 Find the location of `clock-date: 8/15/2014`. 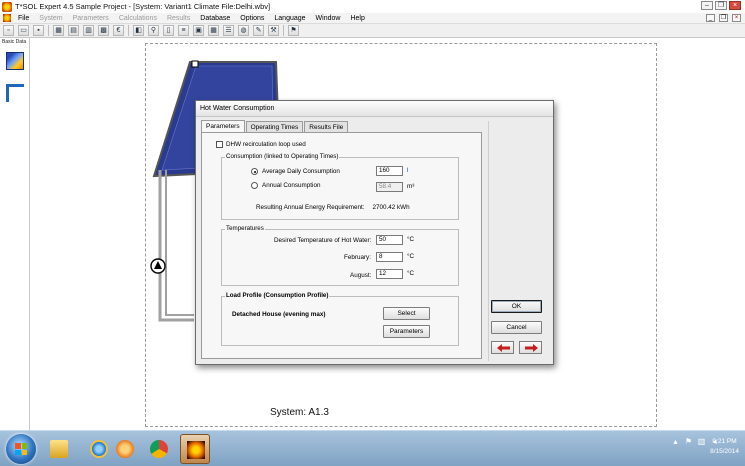

clock-date: 8/15/2014 is located at coordinates (724, 451).